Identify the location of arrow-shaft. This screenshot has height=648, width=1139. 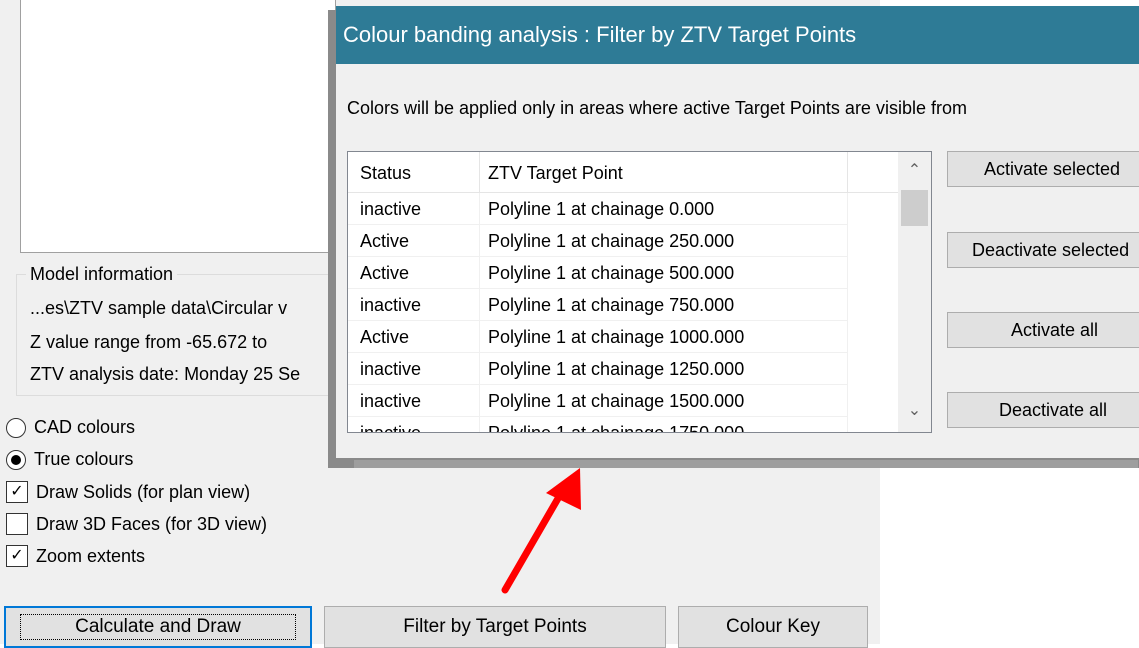
(532, 542).